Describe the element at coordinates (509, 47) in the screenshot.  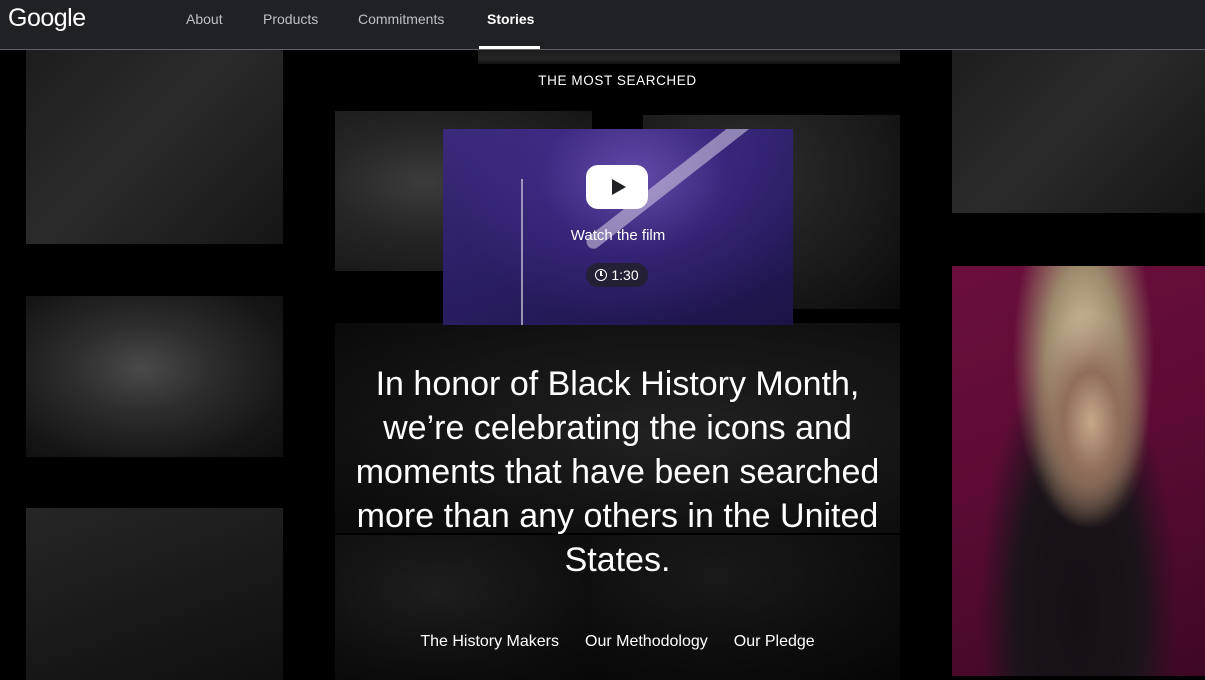
I see `active-tab-indicator` at that location.